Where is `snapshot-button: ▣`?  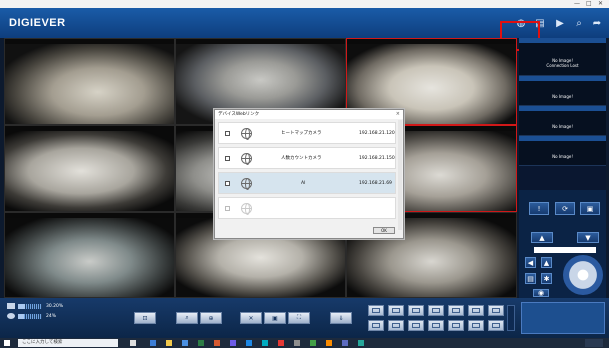
snapshot-button: ▣ is located at coordinates (275, 318).